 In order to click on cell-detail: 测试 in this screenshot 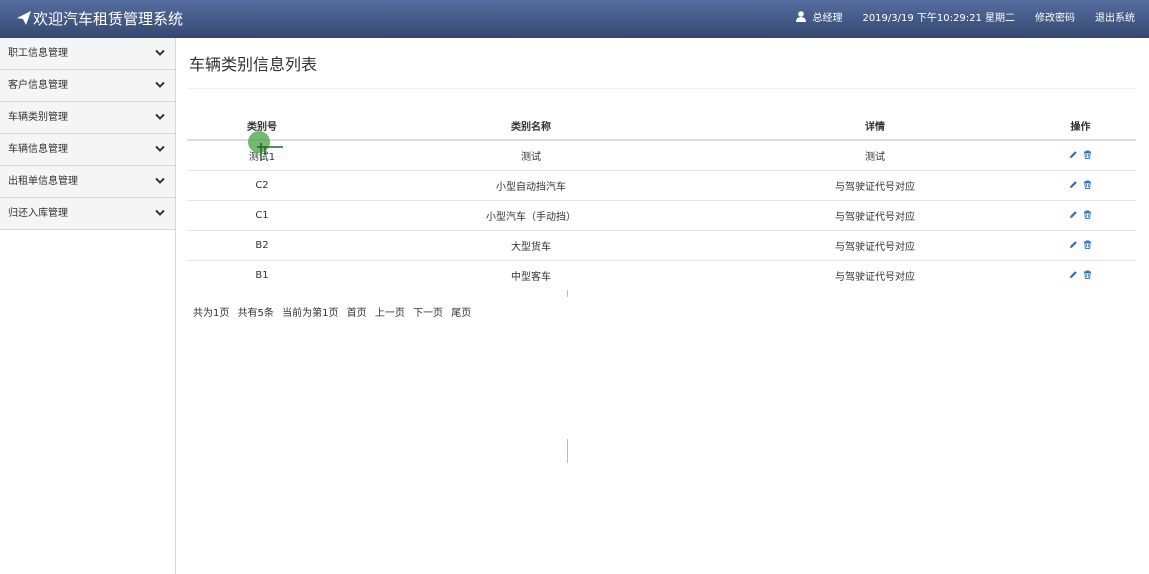, I will do `click(875, 157)`.